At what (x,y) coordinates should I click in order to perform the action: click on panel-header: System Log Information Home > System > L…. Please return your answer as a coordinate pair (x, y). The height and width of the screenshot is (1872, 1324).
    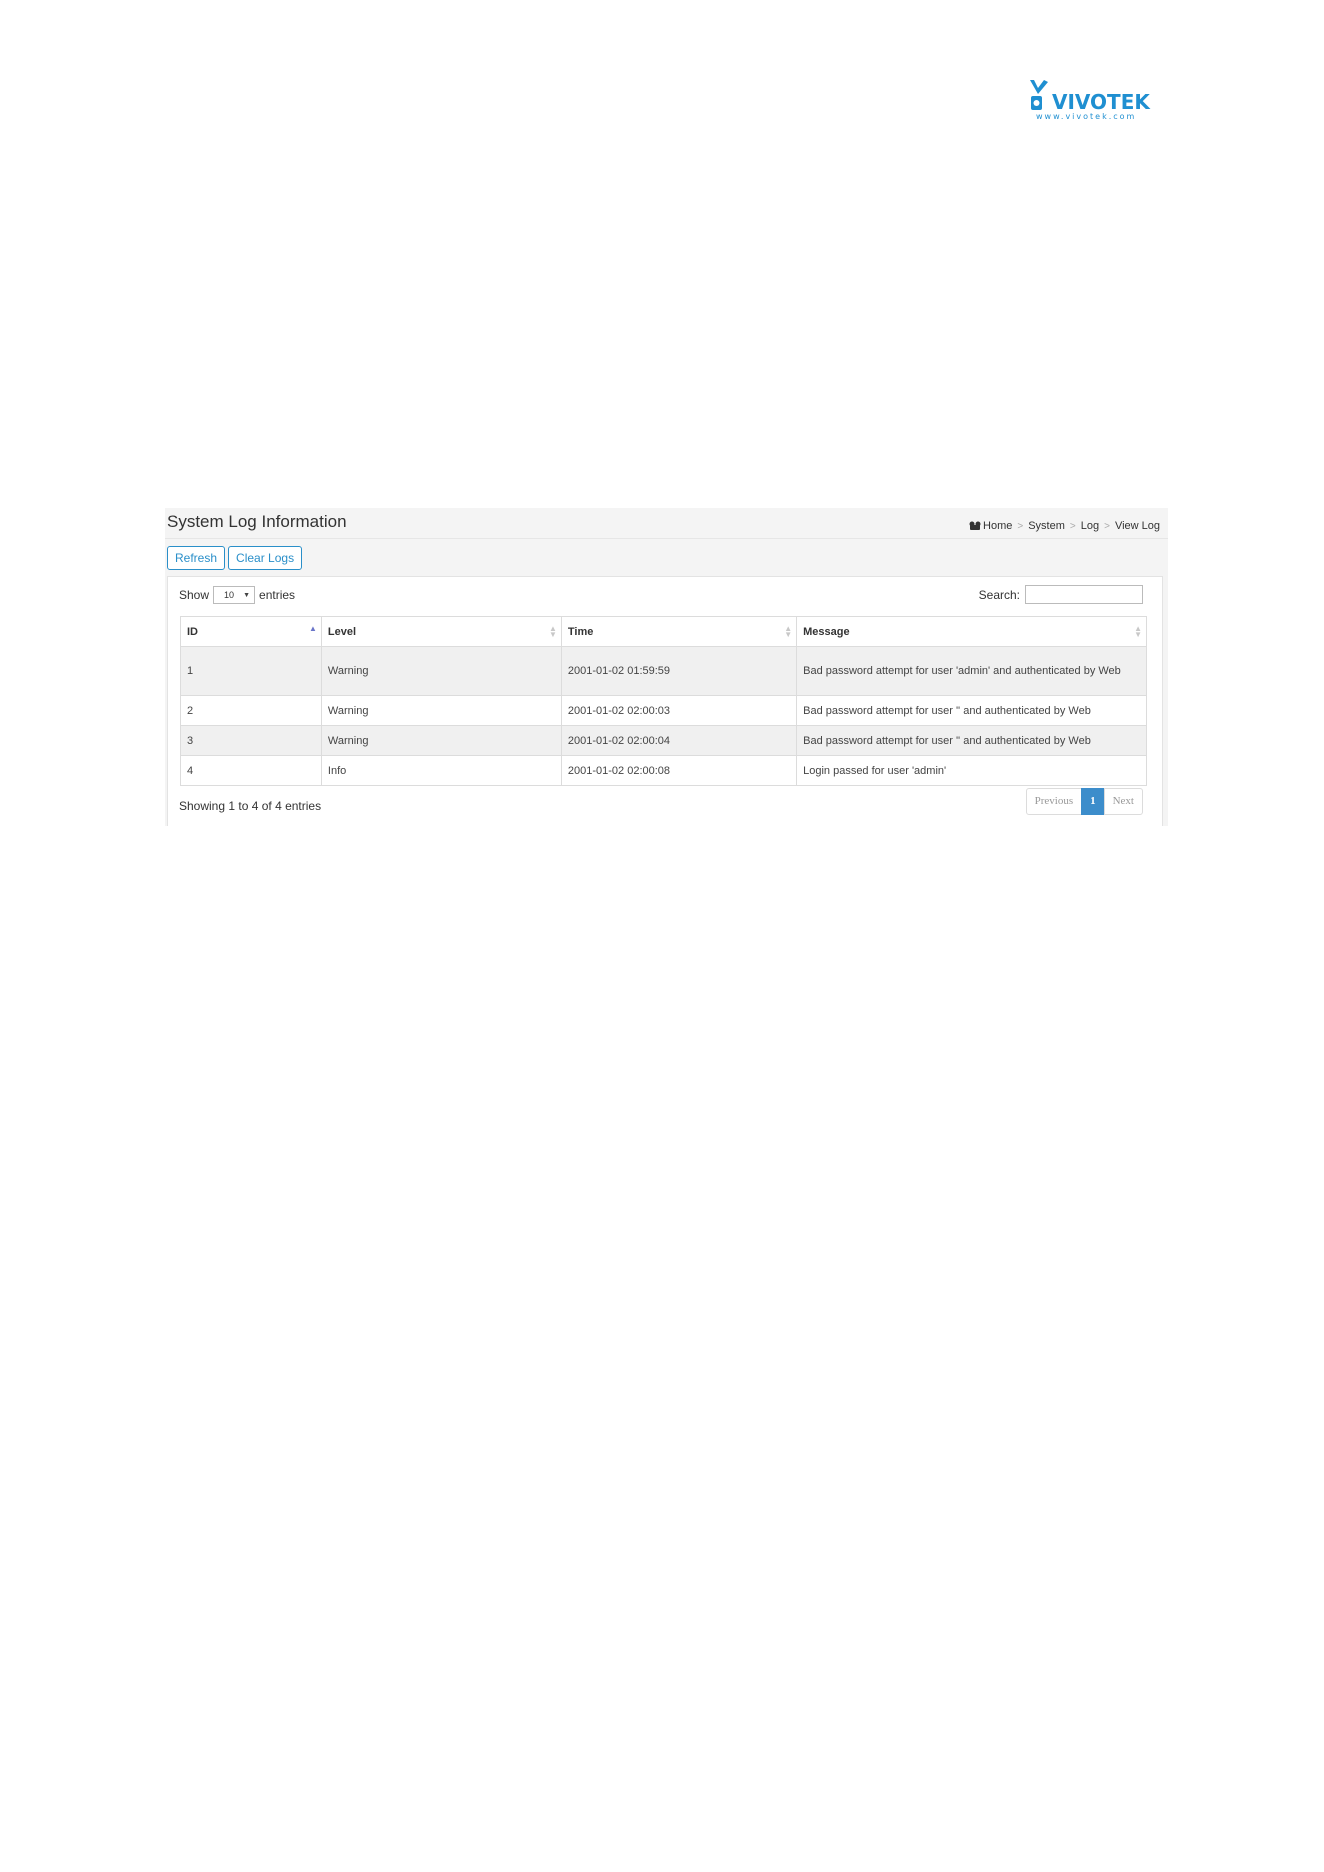
    Looking at the image, I should click on (666, 523).